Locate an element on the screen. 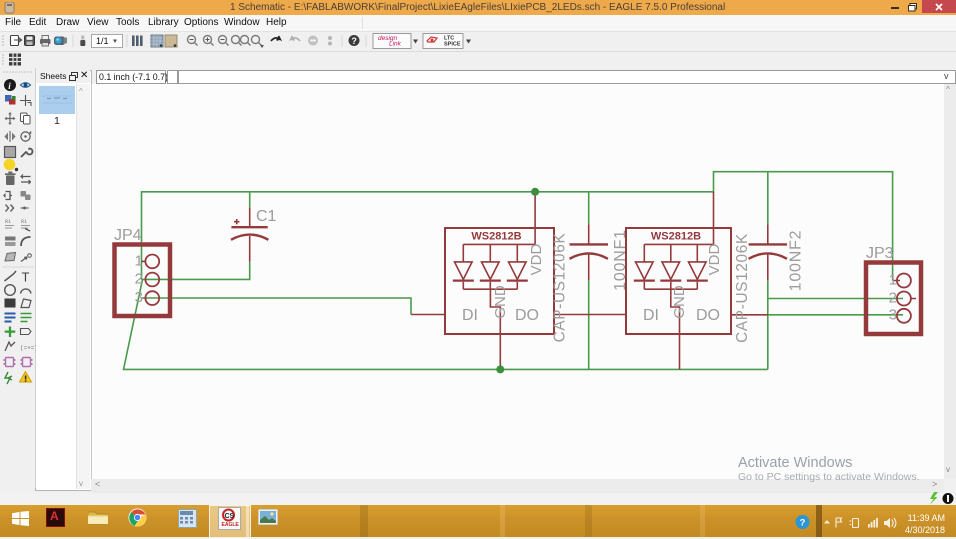  svg-text: 100NF1 is located at coordinates (620, 260).